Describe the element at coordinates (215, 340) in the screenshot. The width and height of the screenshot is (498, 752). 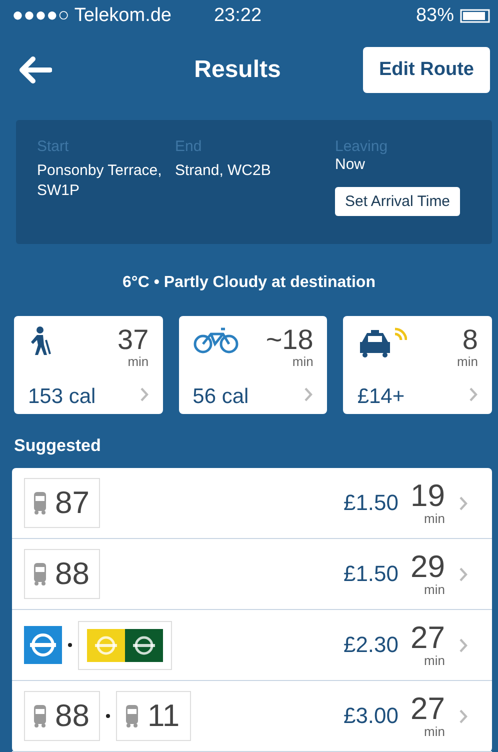
I see `bicycle-icon` at that location.